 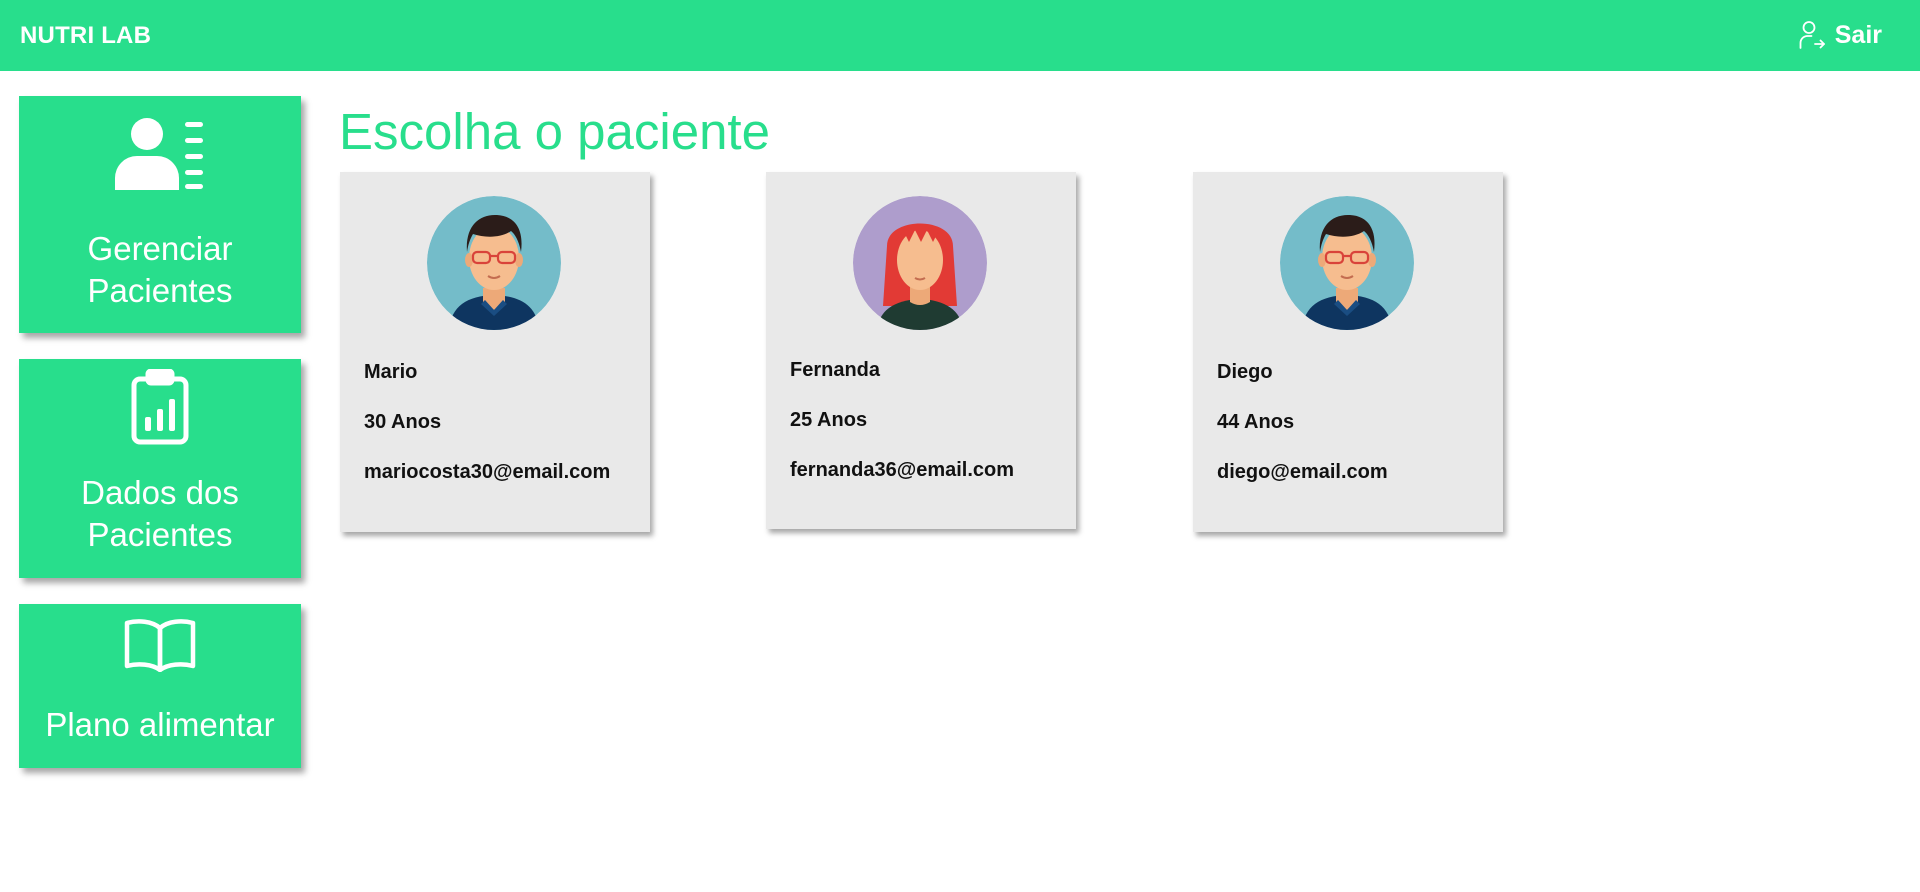 I want to click on patient-name: Diego, so click(x=1245, y=372).